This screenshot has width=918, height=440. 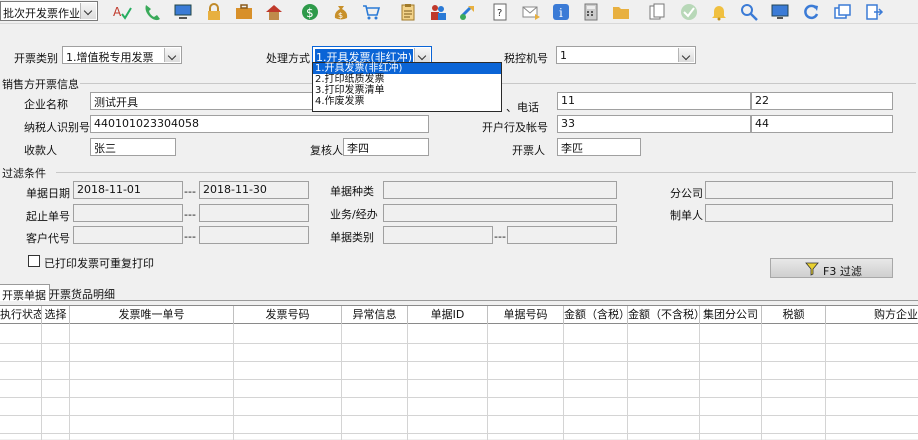 I want to click on filter-icon, so click(x=812, y=269).